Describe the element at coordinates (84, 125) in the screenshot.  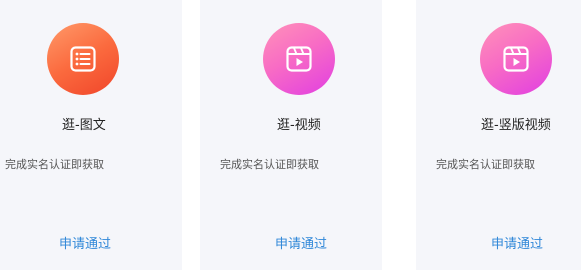
I see `card-title: 逛-图文` at that location.